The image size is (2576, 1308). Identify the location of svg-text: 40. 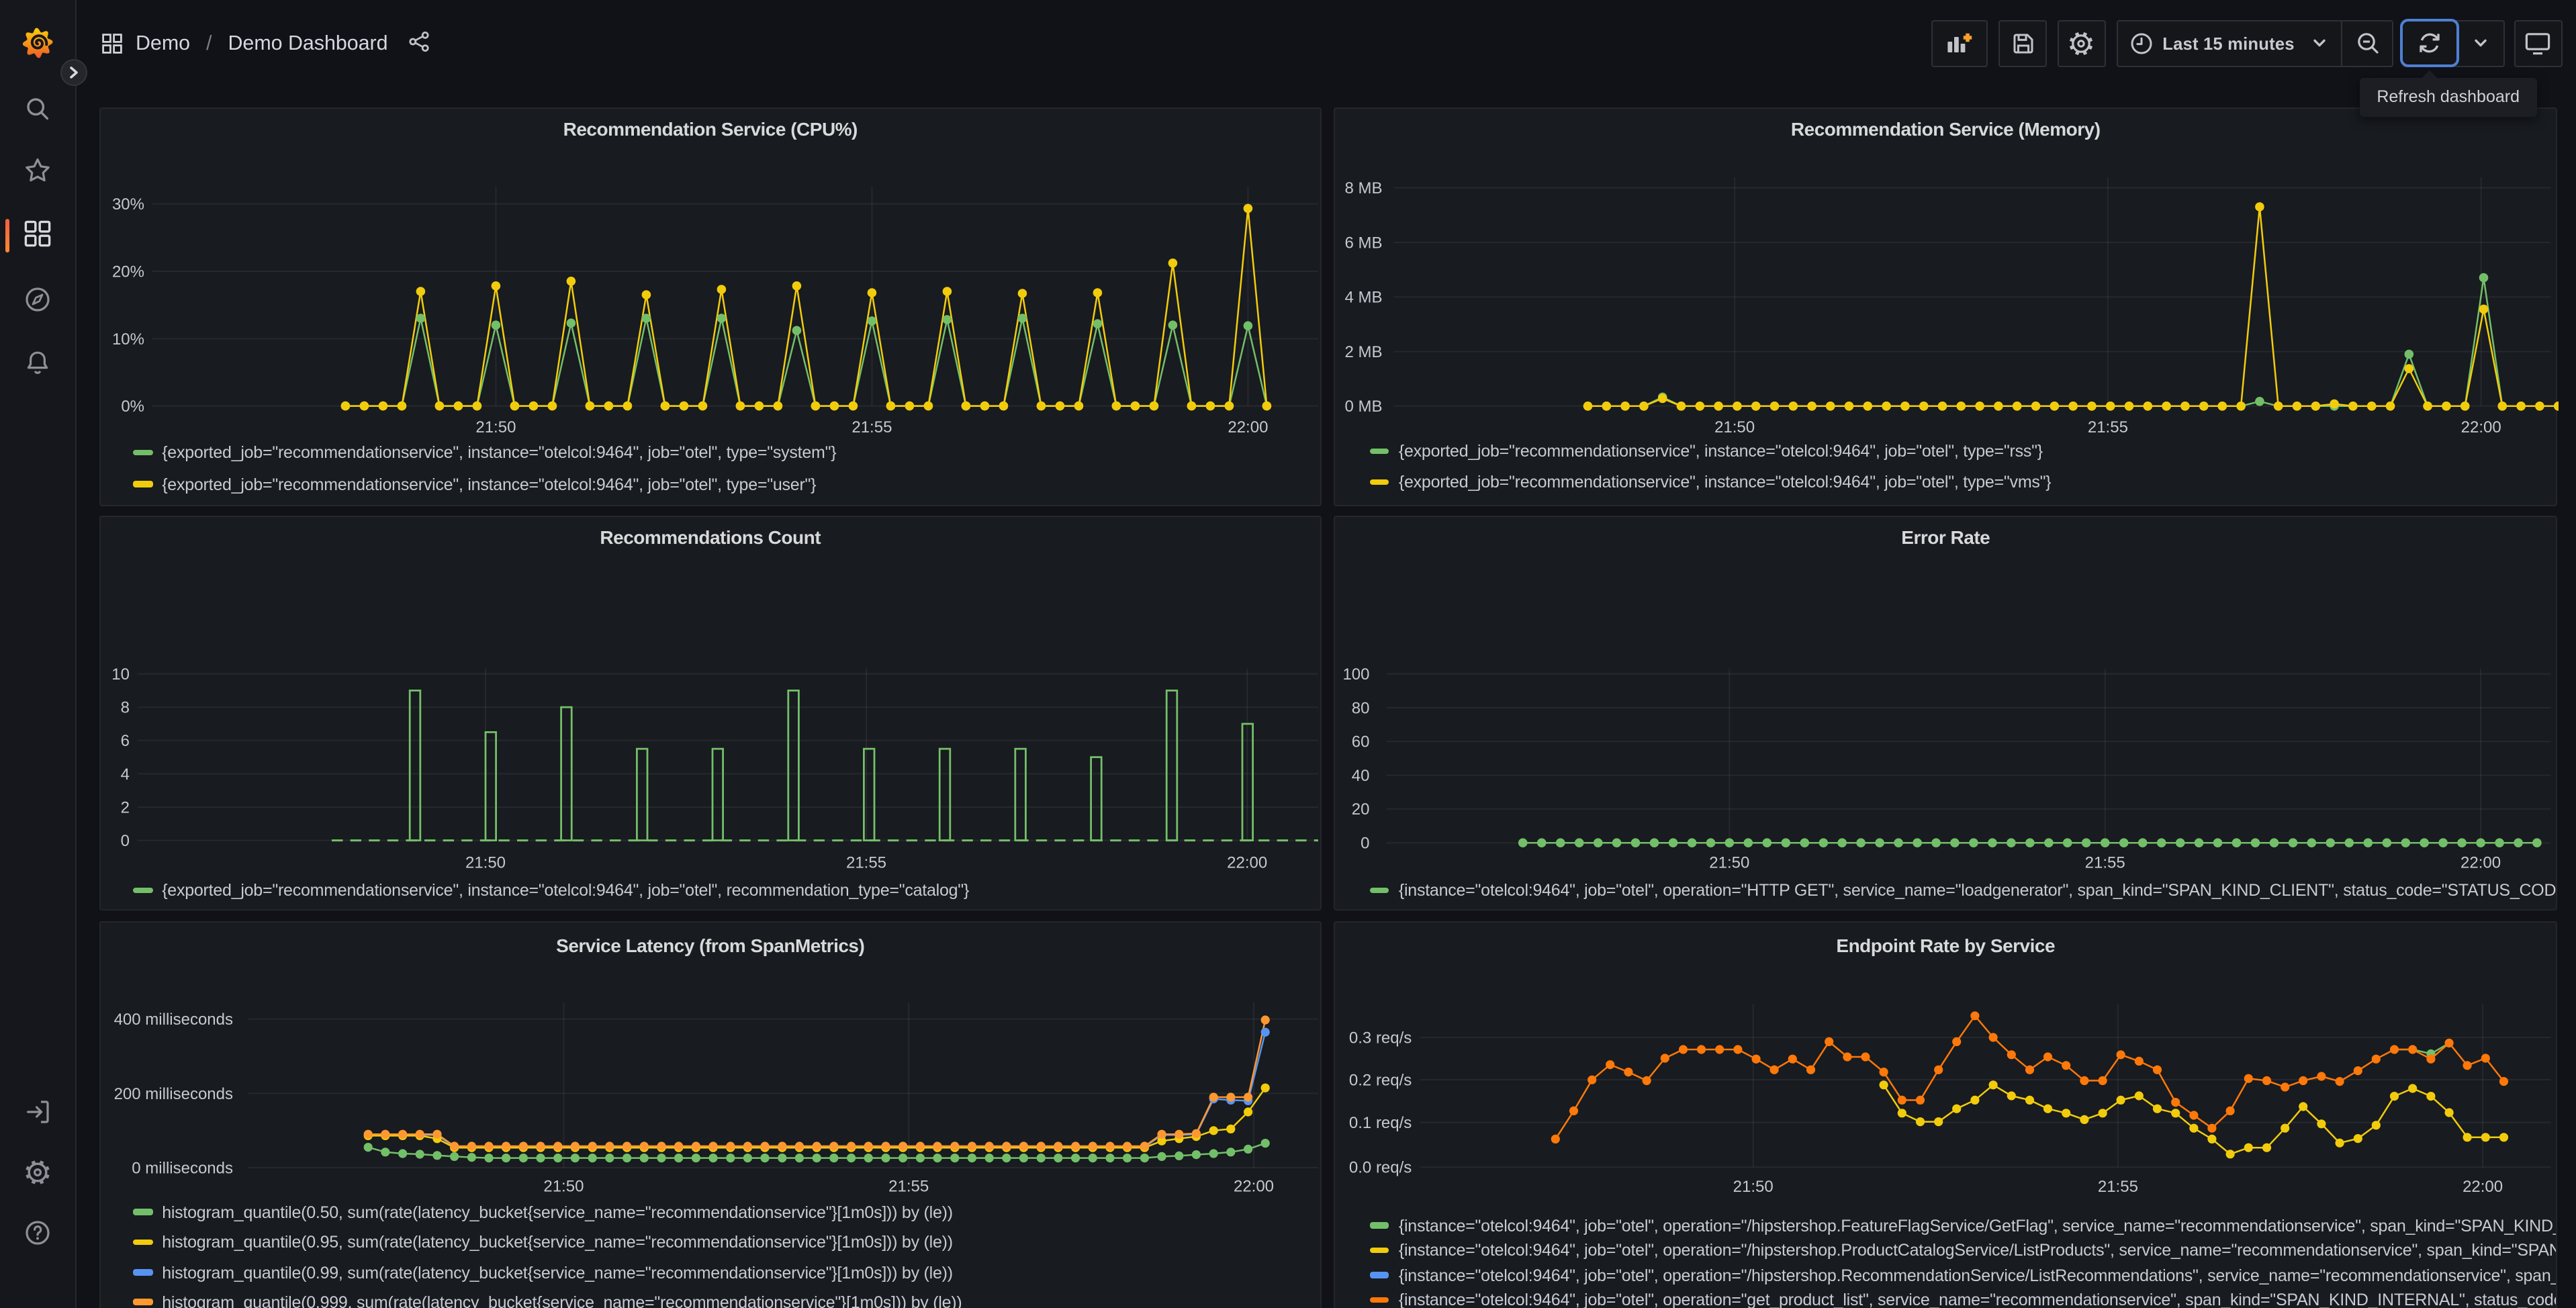
(1361, 776).